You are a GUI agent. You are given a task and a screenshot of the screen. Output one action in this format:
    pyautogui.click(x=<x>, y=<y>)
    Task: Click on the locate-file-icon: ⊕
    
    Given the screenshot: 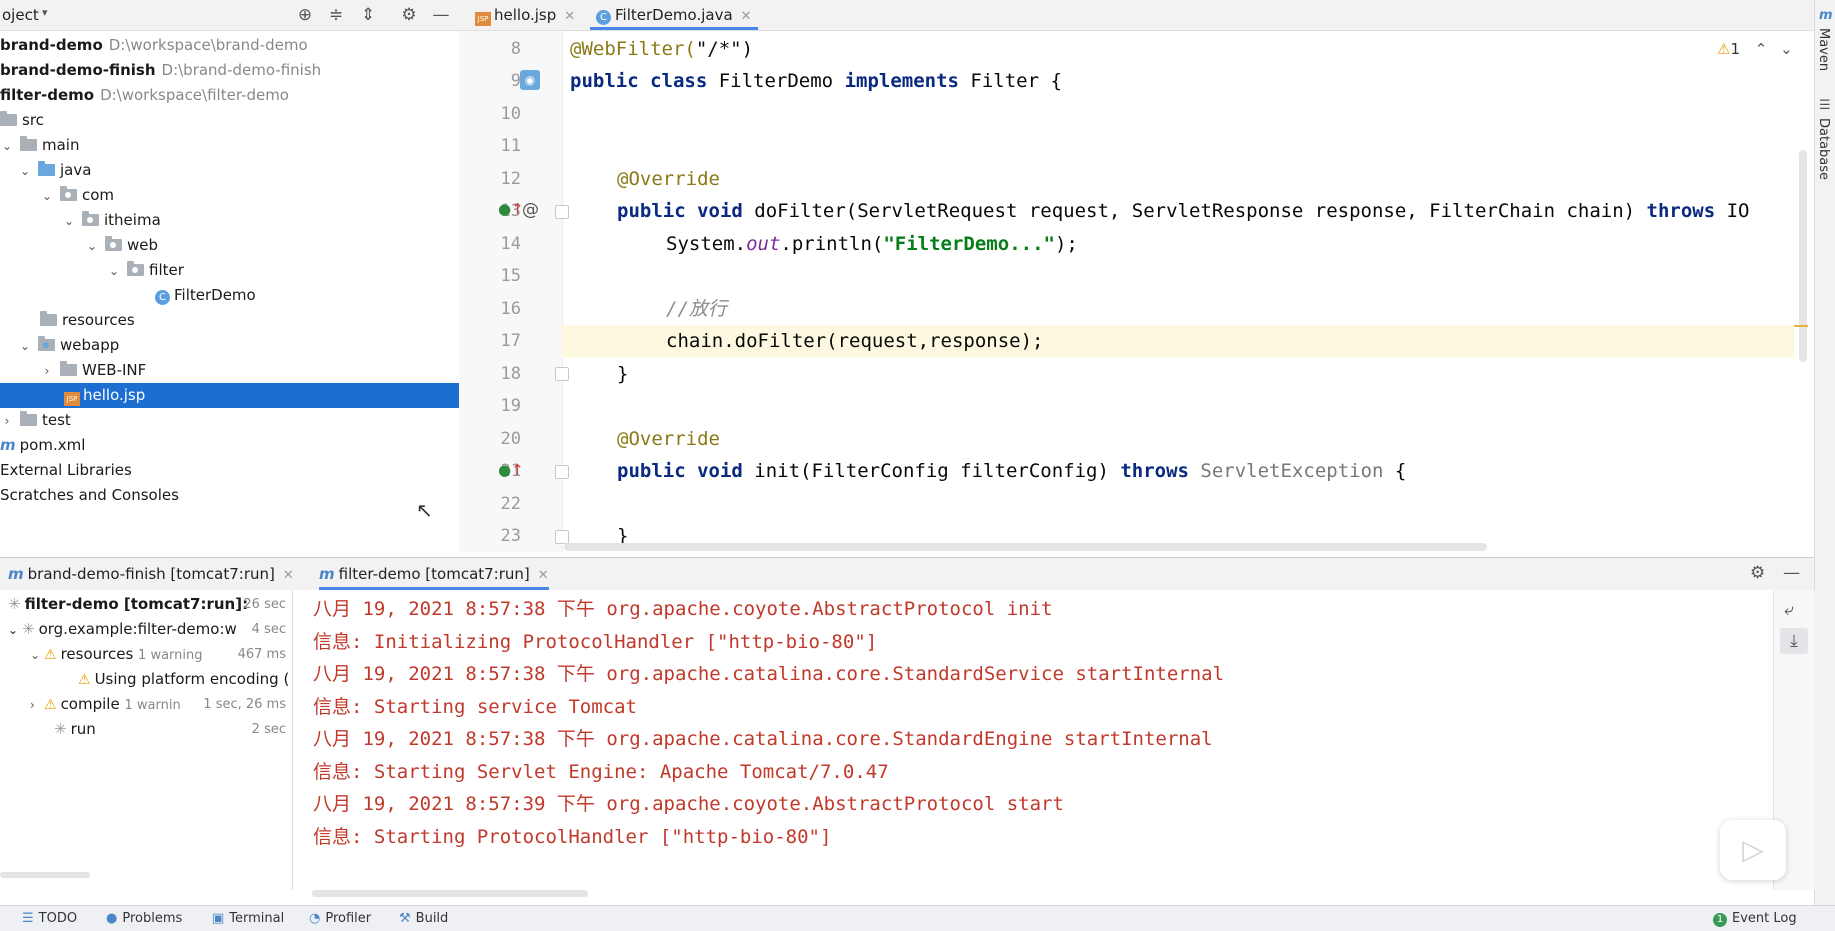 What is the action you would take?
    pyautogui.click(x=305, y=15)
    